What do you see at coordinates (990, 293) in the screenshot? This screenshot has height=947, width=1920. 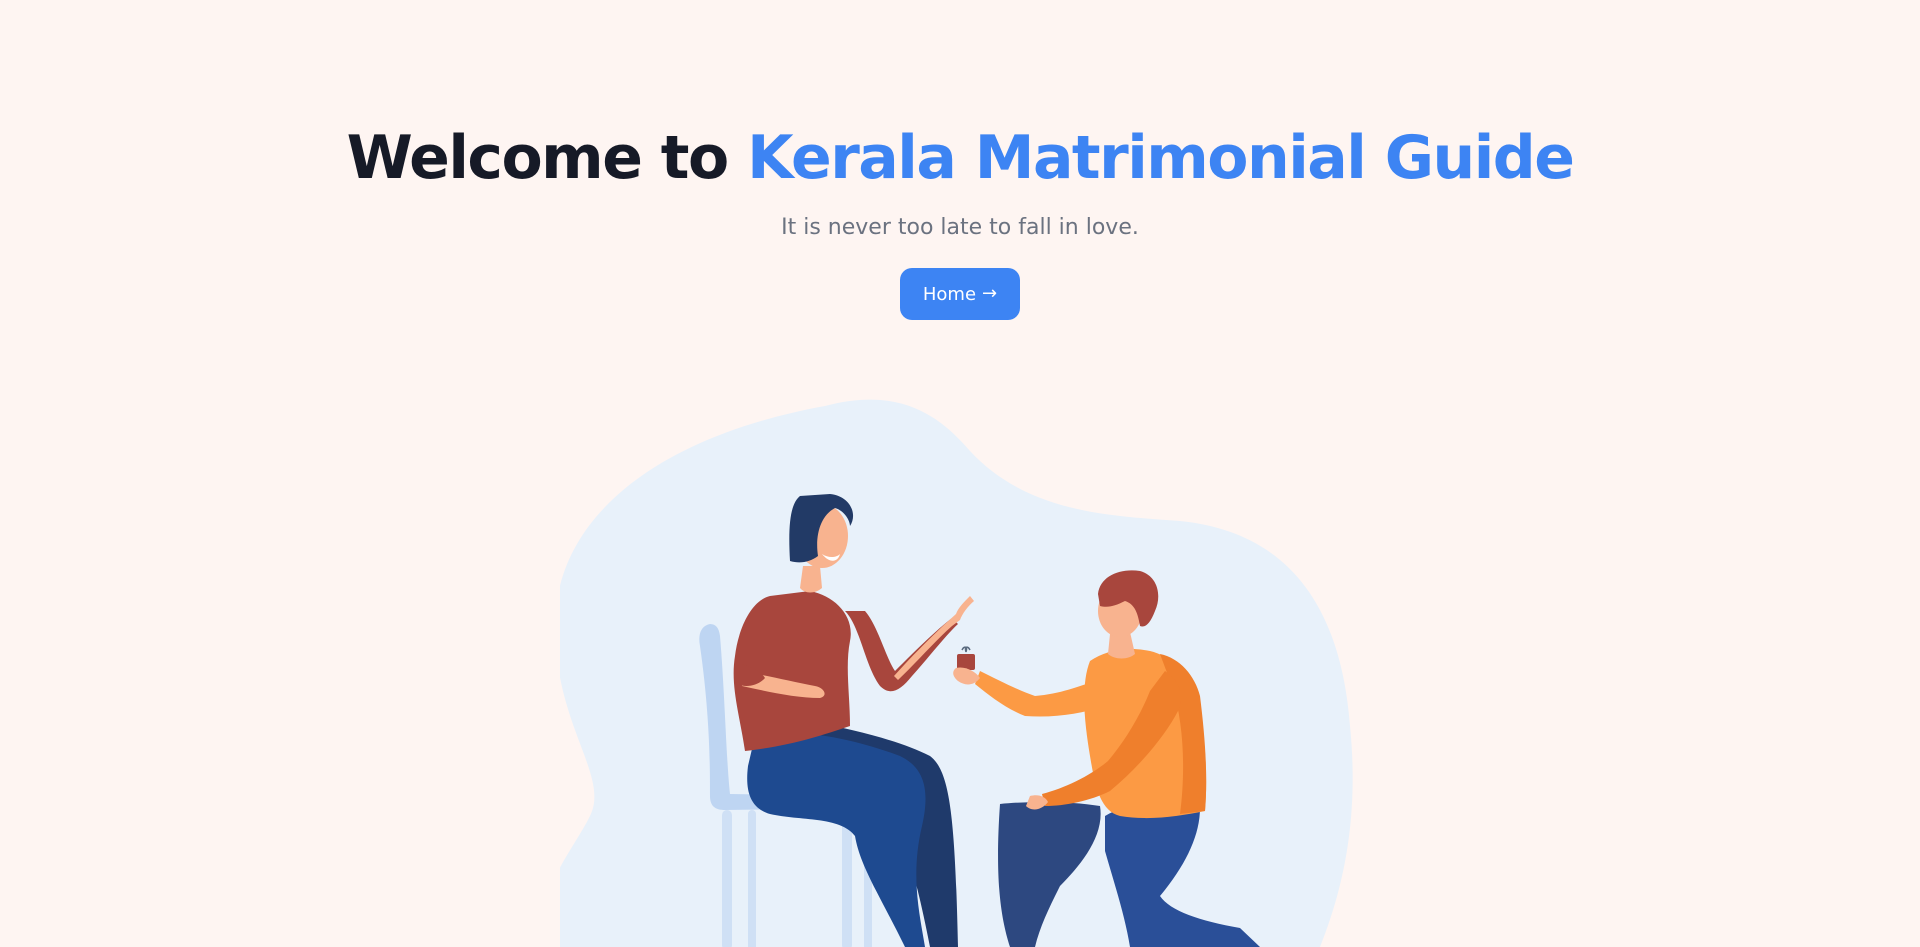 I see `arrow-right-icon: →` at bounding box center [990, 293].